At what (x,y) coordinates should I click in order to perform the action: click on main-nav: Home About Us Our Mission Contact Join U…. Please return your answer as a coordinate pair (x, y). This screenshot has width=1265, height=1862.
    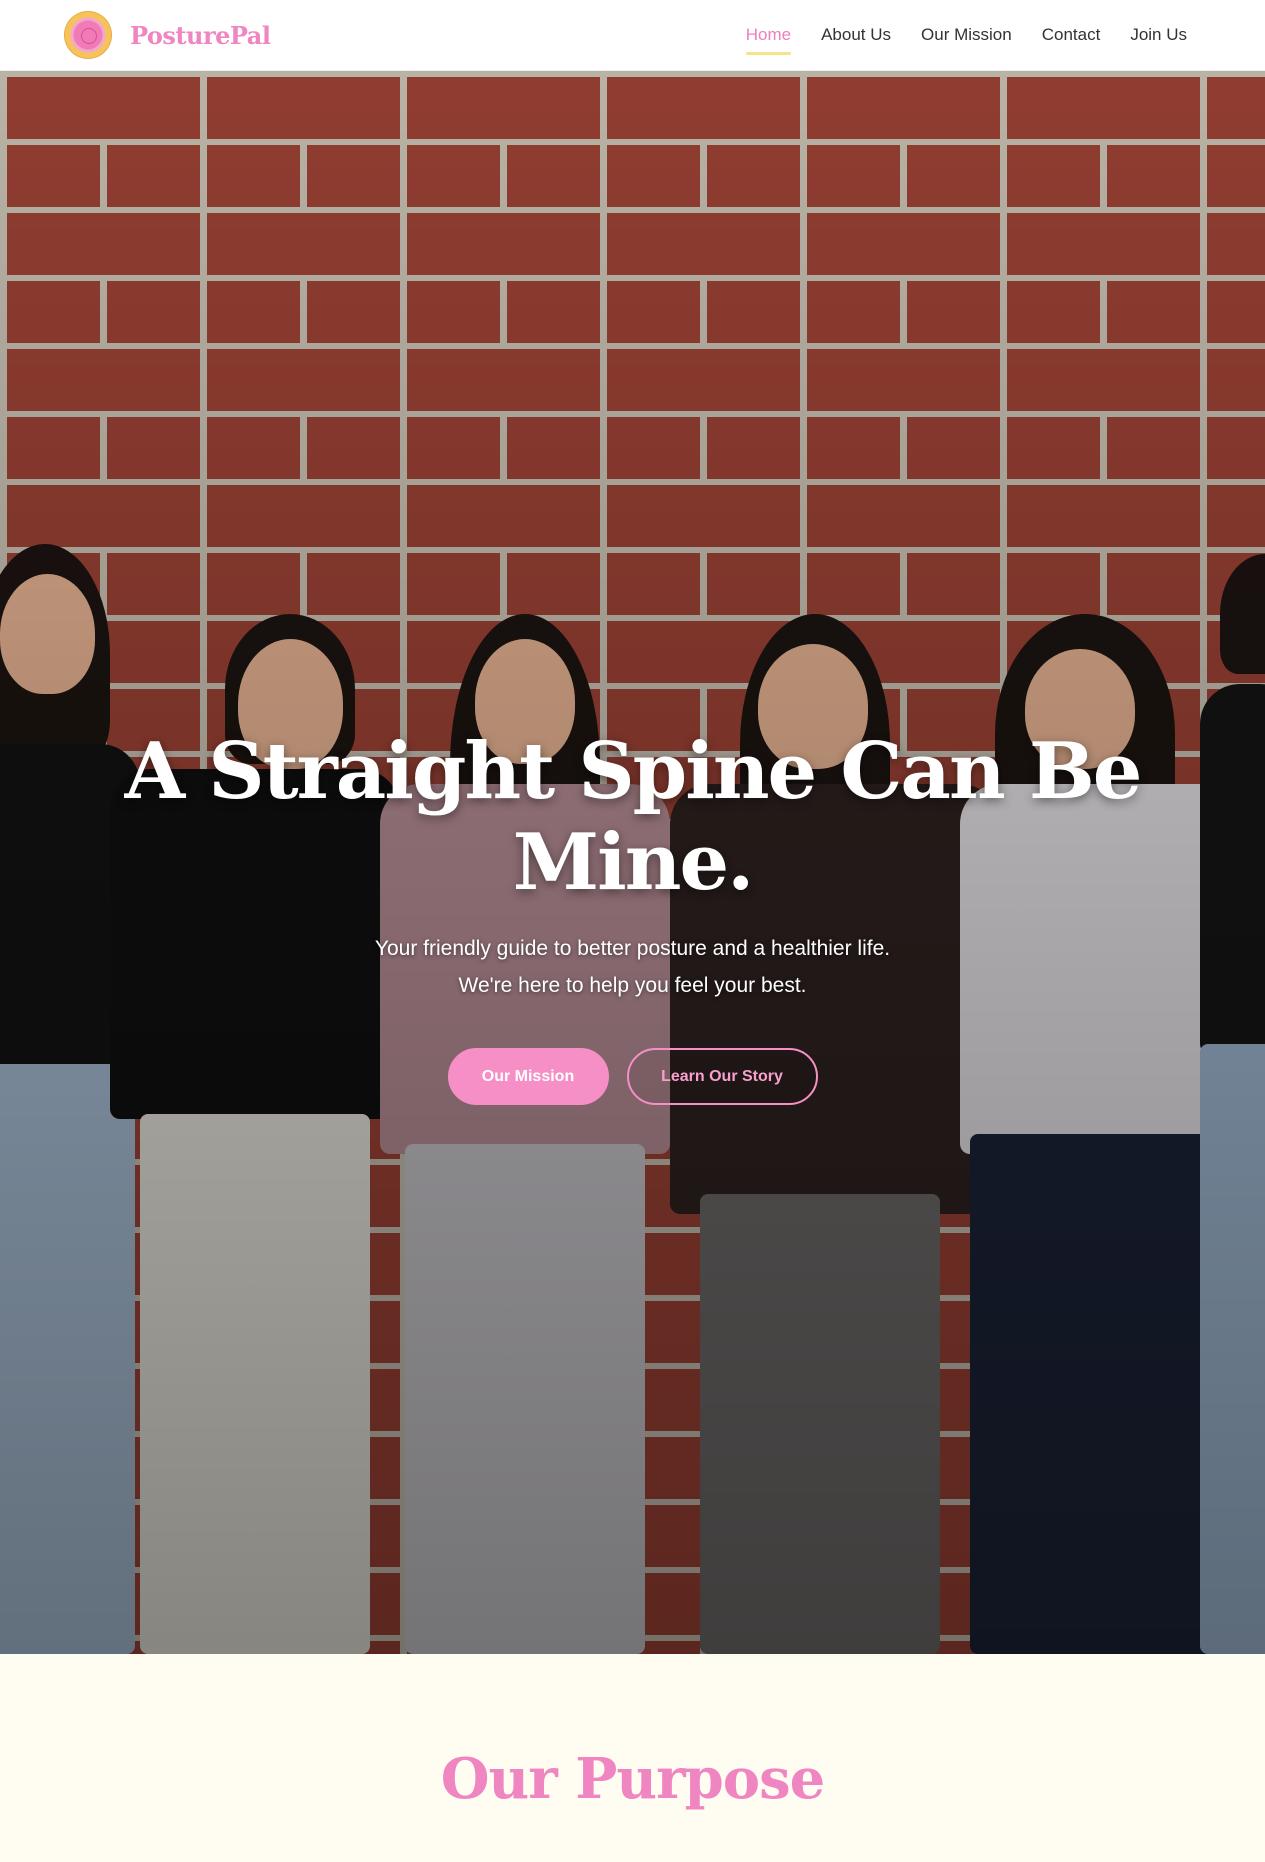
    Looking at the image, I should click on (966, 37).